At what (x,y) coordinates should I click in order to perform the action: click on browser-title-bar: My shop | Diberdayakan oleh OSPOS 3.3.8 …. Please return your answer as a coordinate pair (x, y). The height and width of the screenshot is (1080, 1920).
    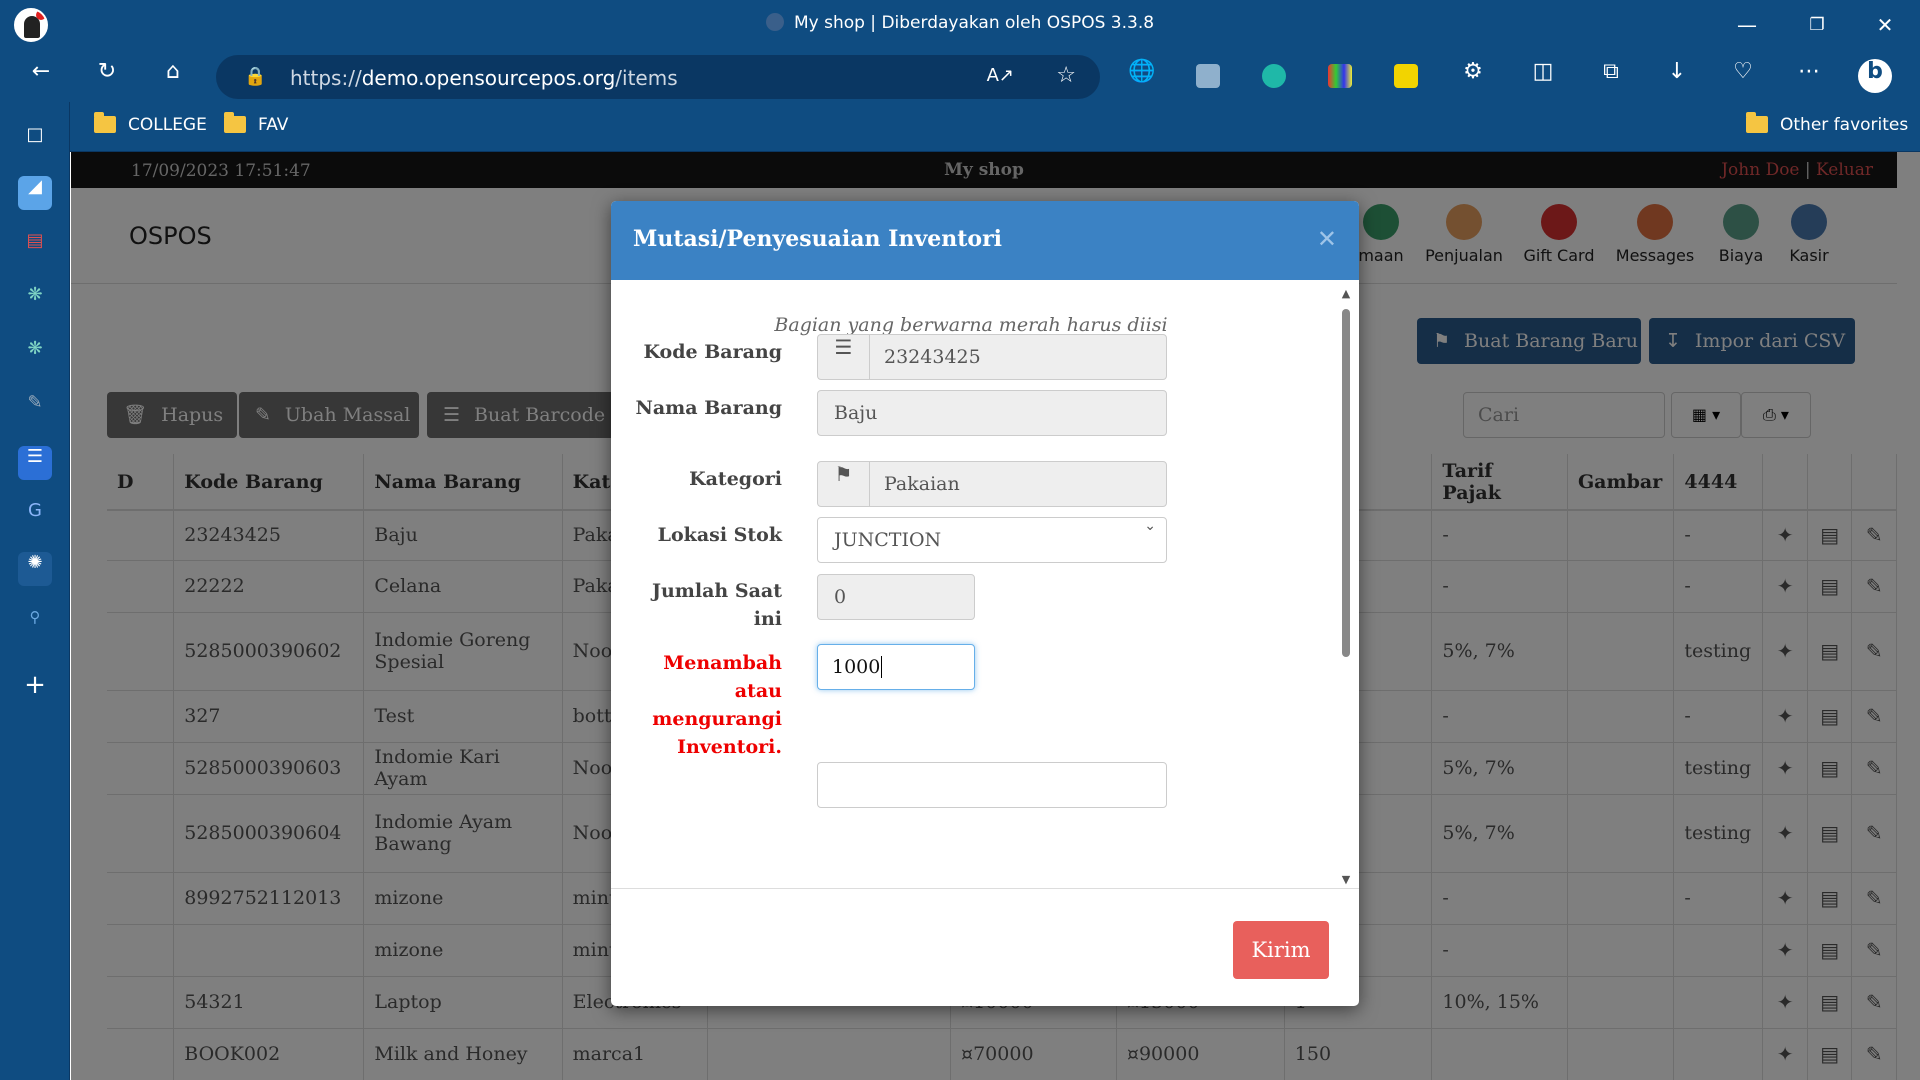
    Looking at the image, I should click on (960, 25).